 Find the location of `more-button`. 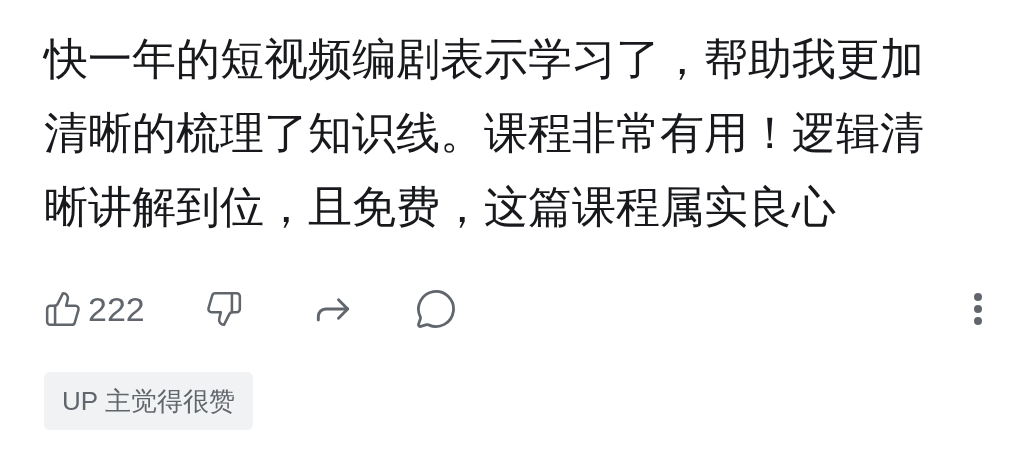

more-button is located at coordinates (978, 309).